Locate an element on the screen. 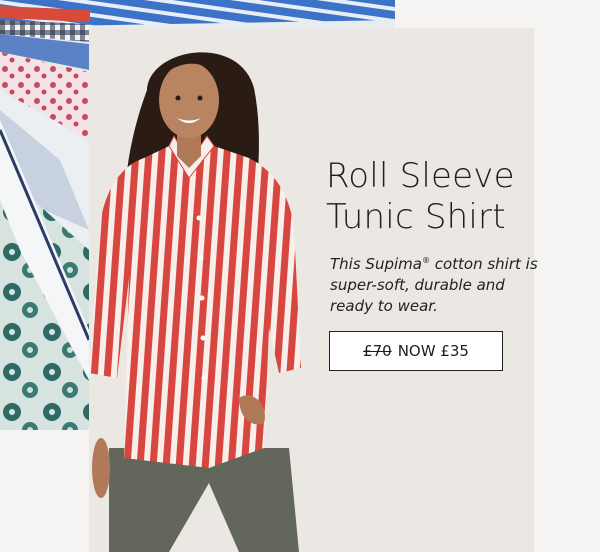  old-price: £70 is located at coordinates (377, 351).